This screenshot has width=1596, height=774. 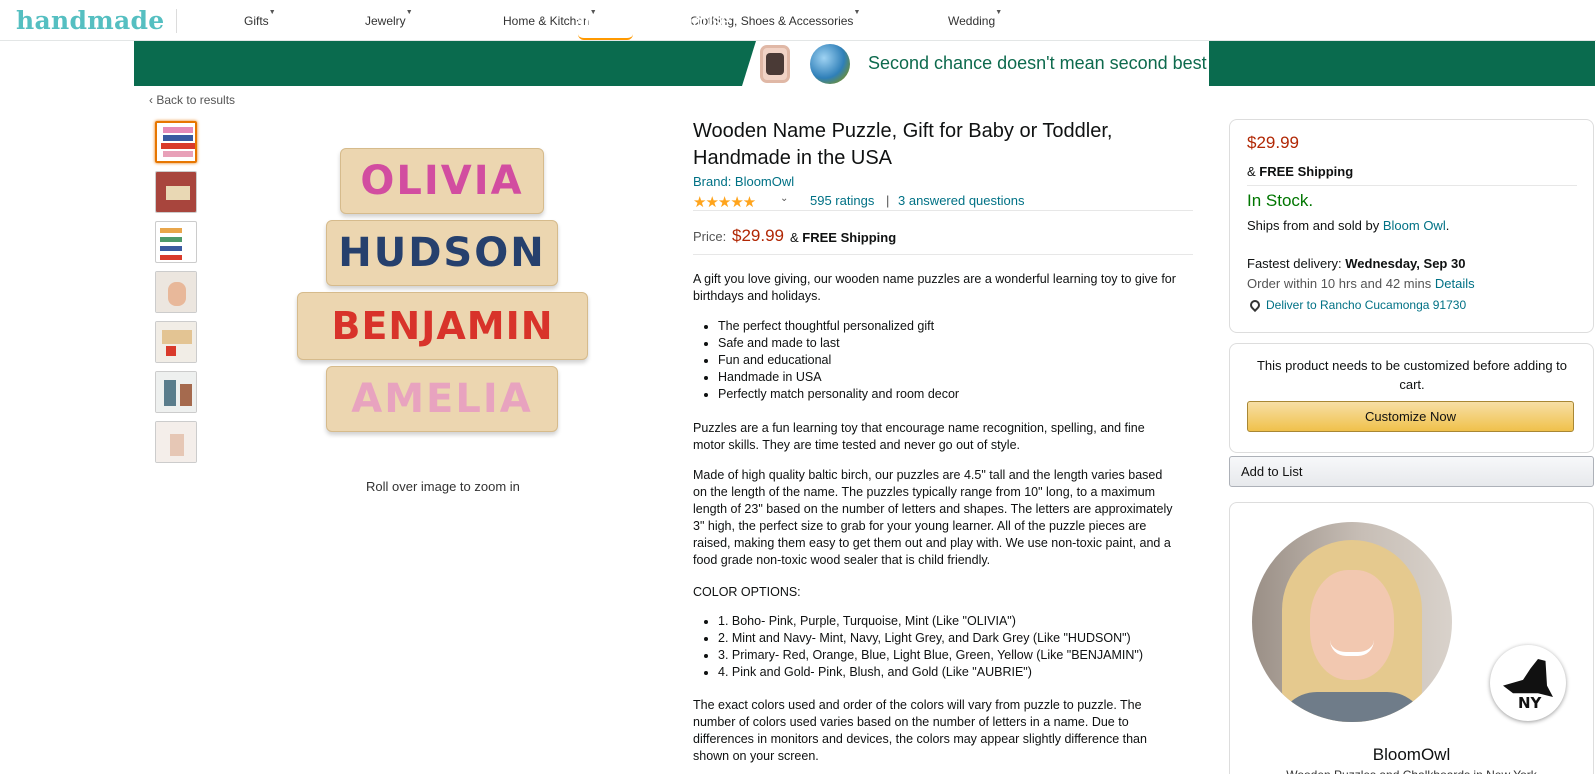 I want to click on puzzle-name: AMELIA, so click(x=442, y=399).